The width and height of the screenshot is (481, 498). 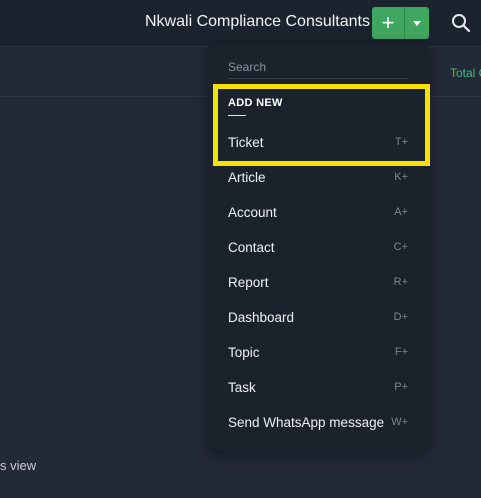 I want to click on menu-item-account: Account A+, so click(x=318, y=213).